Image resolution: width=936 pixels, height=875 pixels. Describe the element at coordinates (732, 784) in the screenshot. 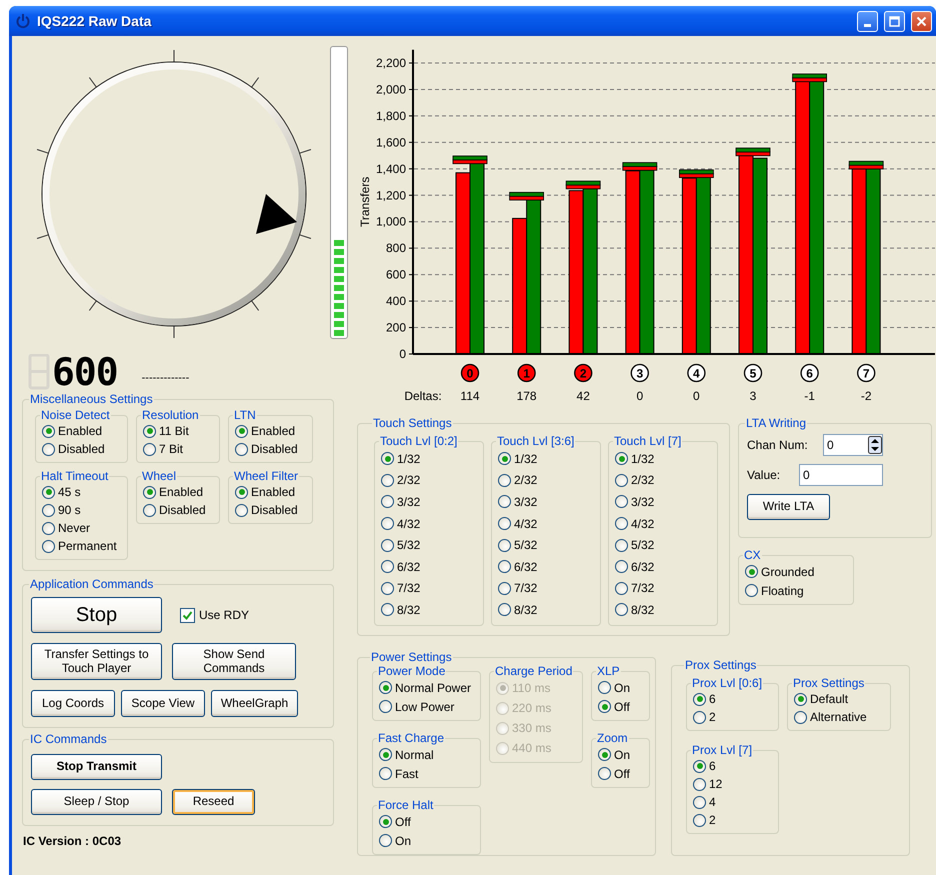

I see `radio-button: 12` at that location.